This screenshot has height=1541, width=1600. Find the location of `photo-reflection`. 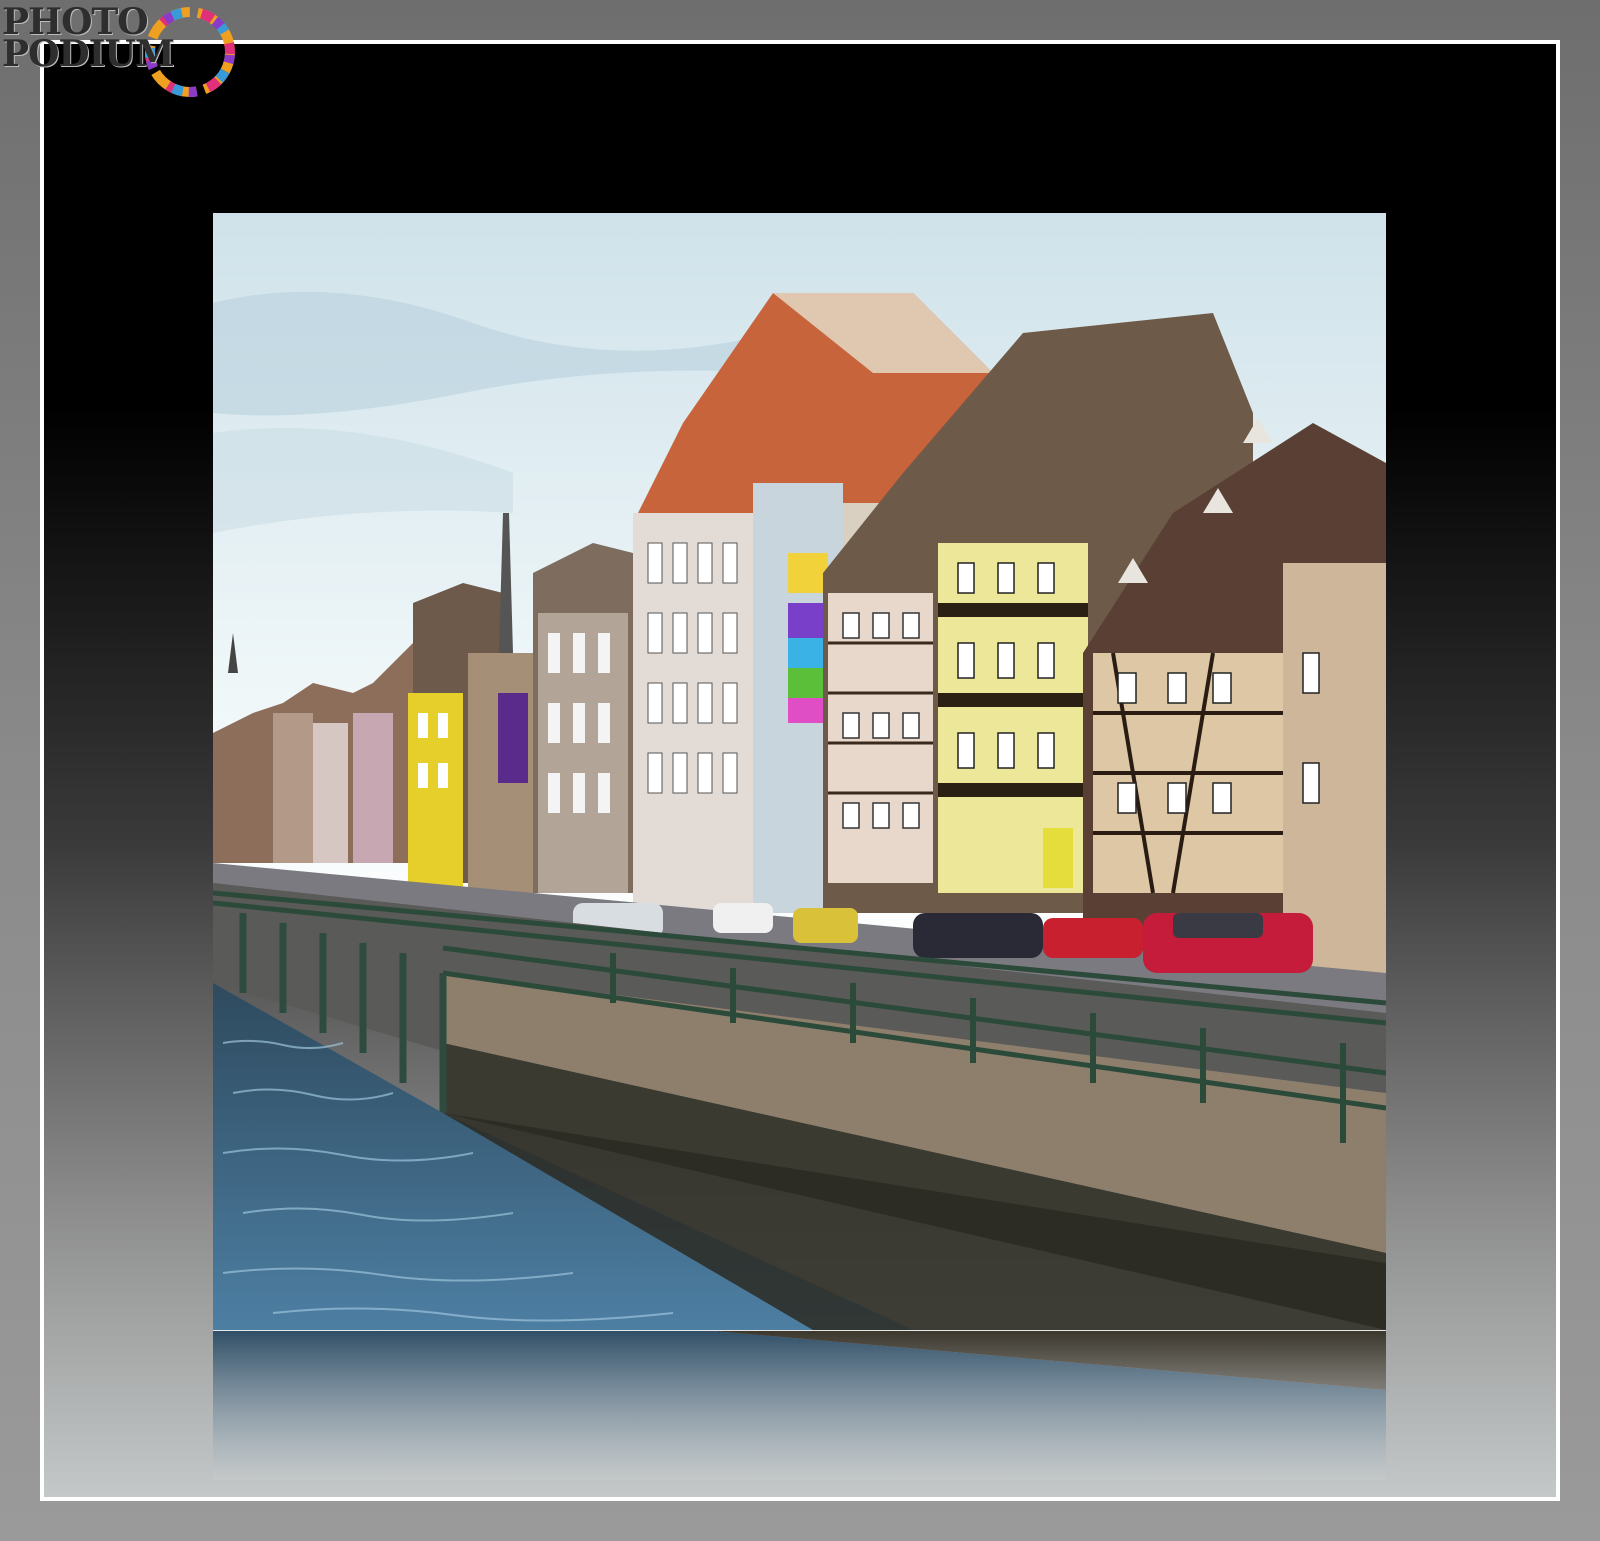

photo-reflection is located at coordinates (799, 1405).